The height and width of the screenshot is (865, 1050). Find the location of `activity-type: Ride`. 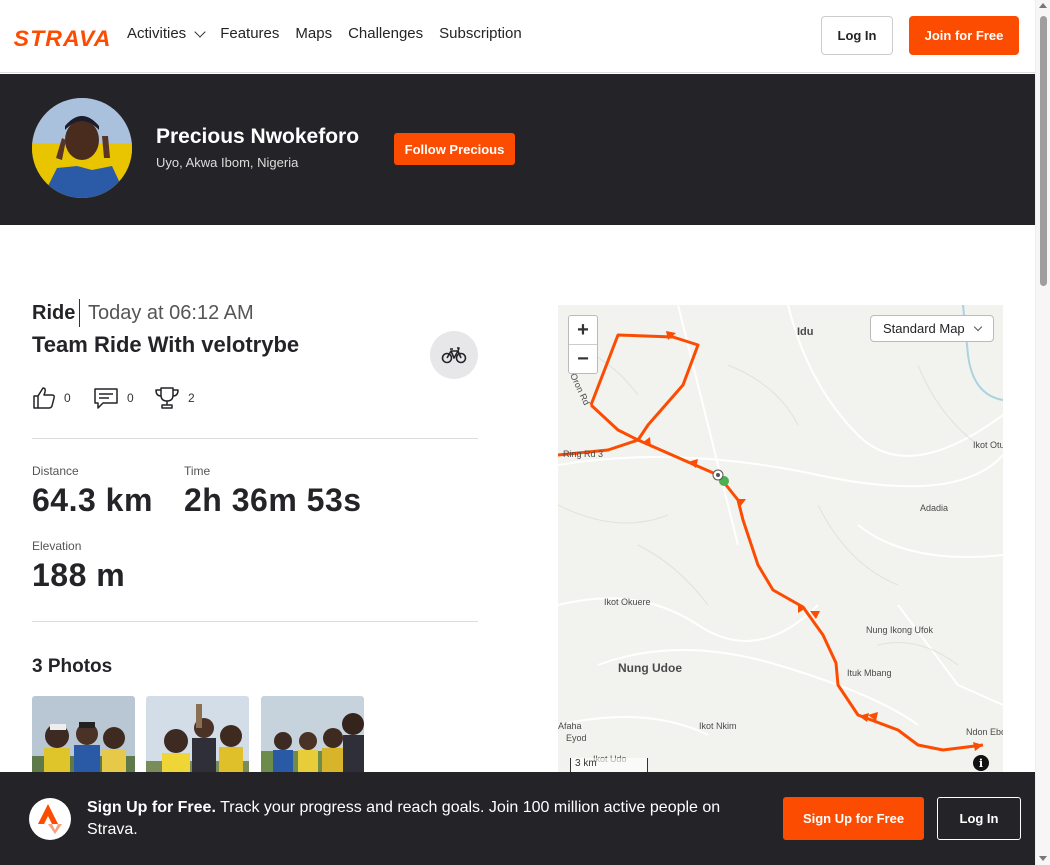

activity-type: Ride is located at coordinates (54, 313).